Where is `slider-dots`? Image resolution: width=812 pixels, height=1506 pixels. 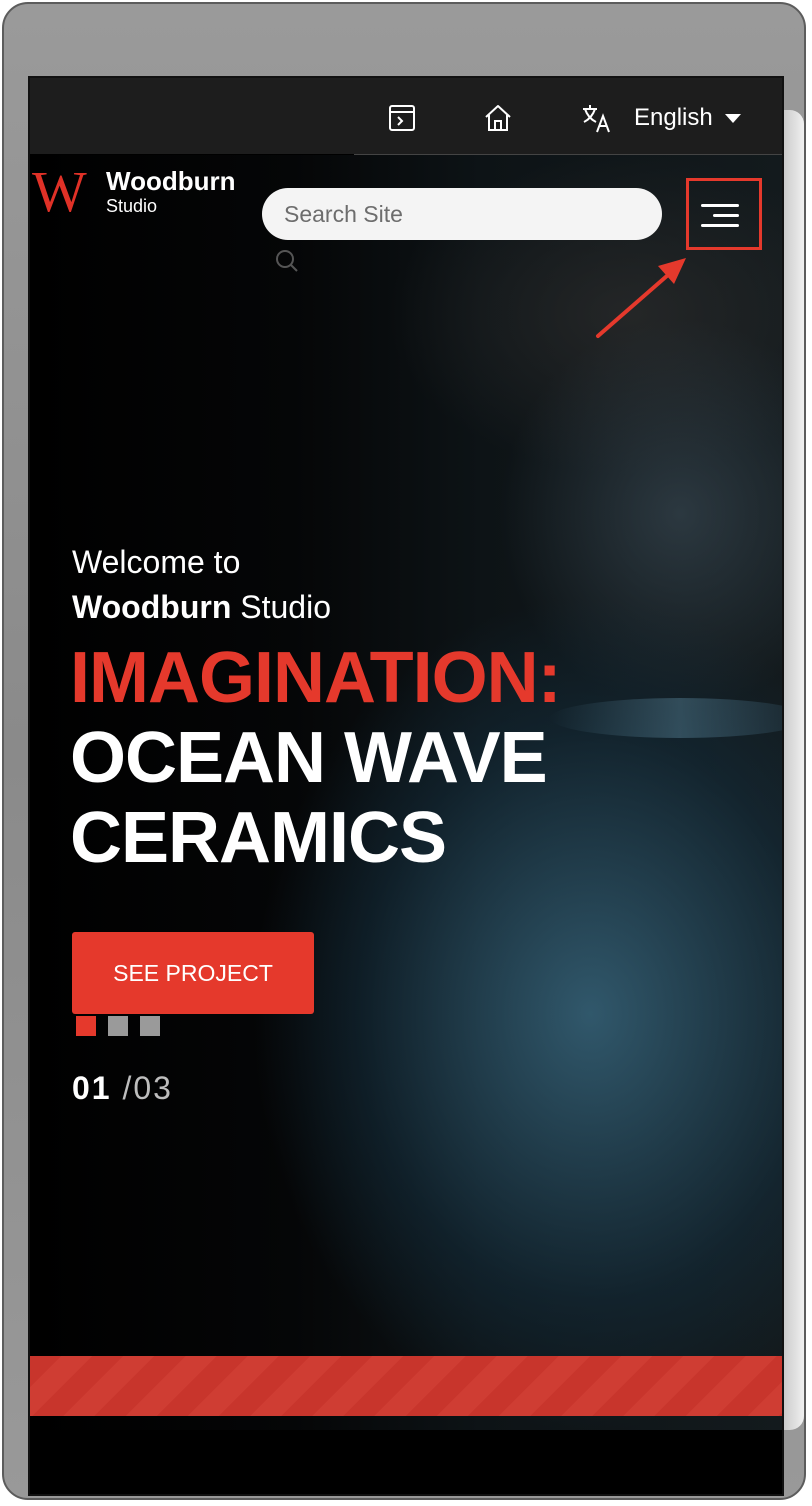 slider-dots is located at coordinates (118, 1026).